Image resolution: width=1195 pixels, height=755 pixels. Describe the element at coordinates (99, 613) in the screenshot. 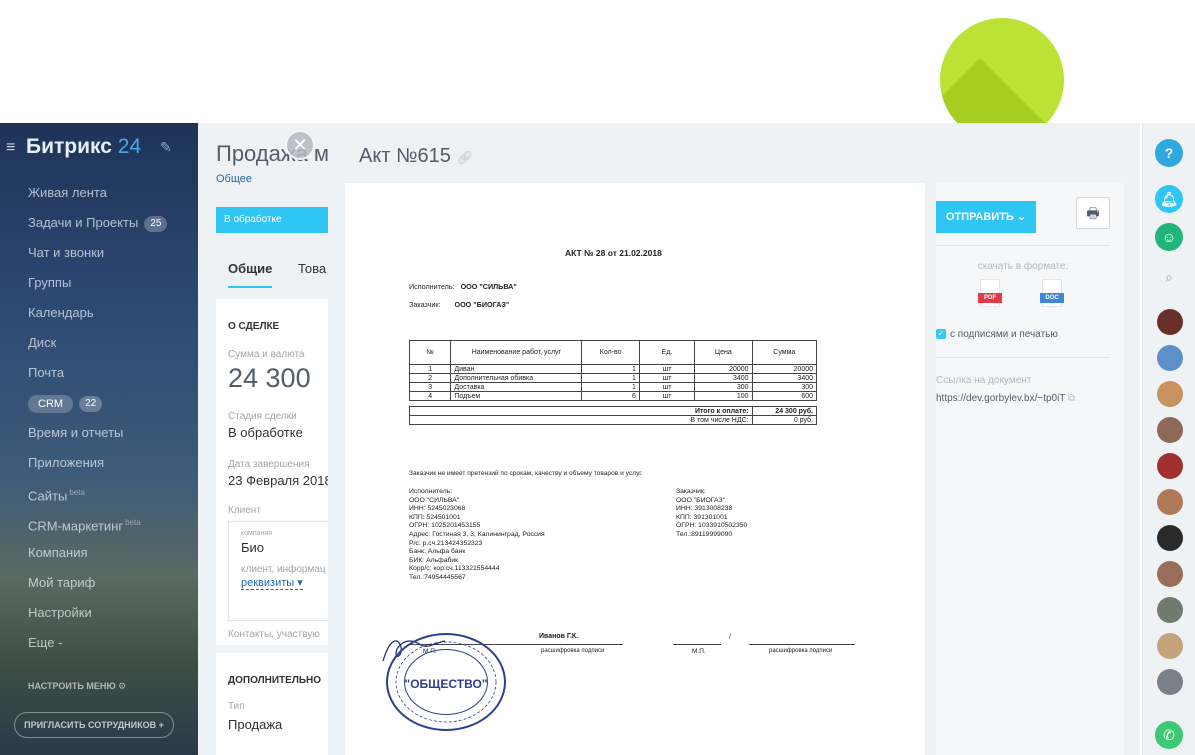

I see `sidebar-item-settings: Настройки` at that location.